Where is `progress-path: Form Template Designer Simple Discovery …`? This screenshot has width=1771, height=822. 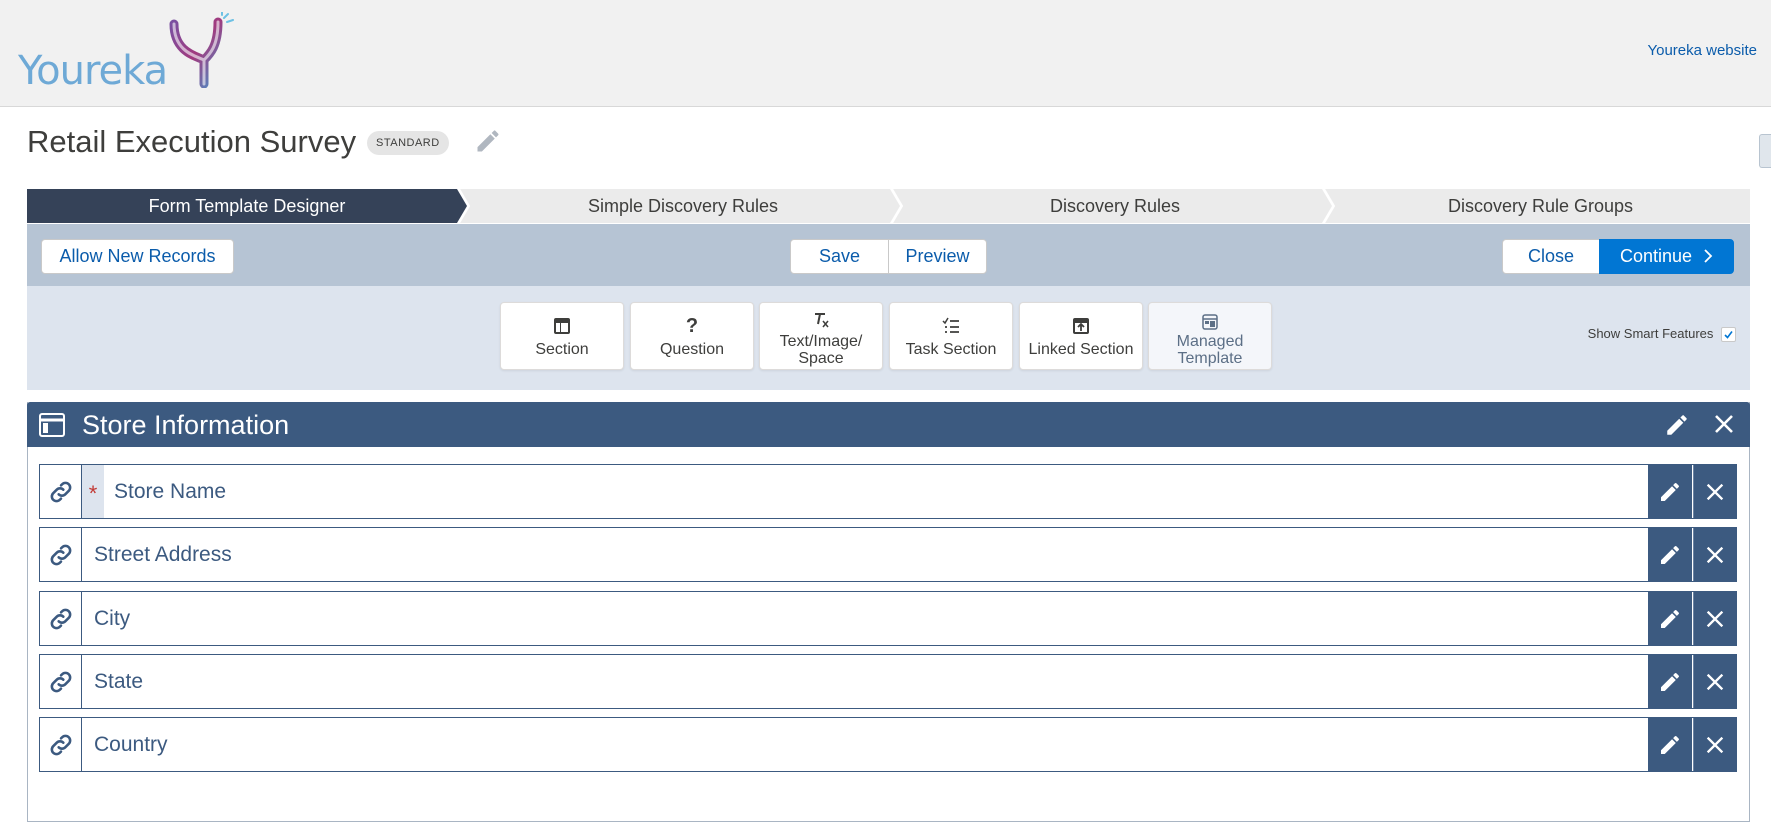 progress-path: Form Template Designer Simple Discovery … is located at coordinates (888, 206).